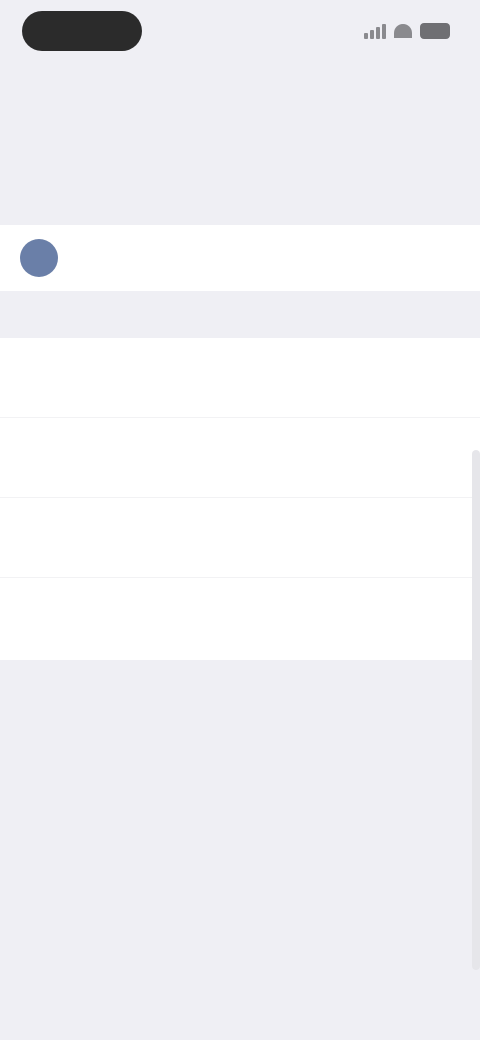  What do you see at coordinates (240, 258) in the screenshot?
I see `account-card` at bounding box center [240, 258].